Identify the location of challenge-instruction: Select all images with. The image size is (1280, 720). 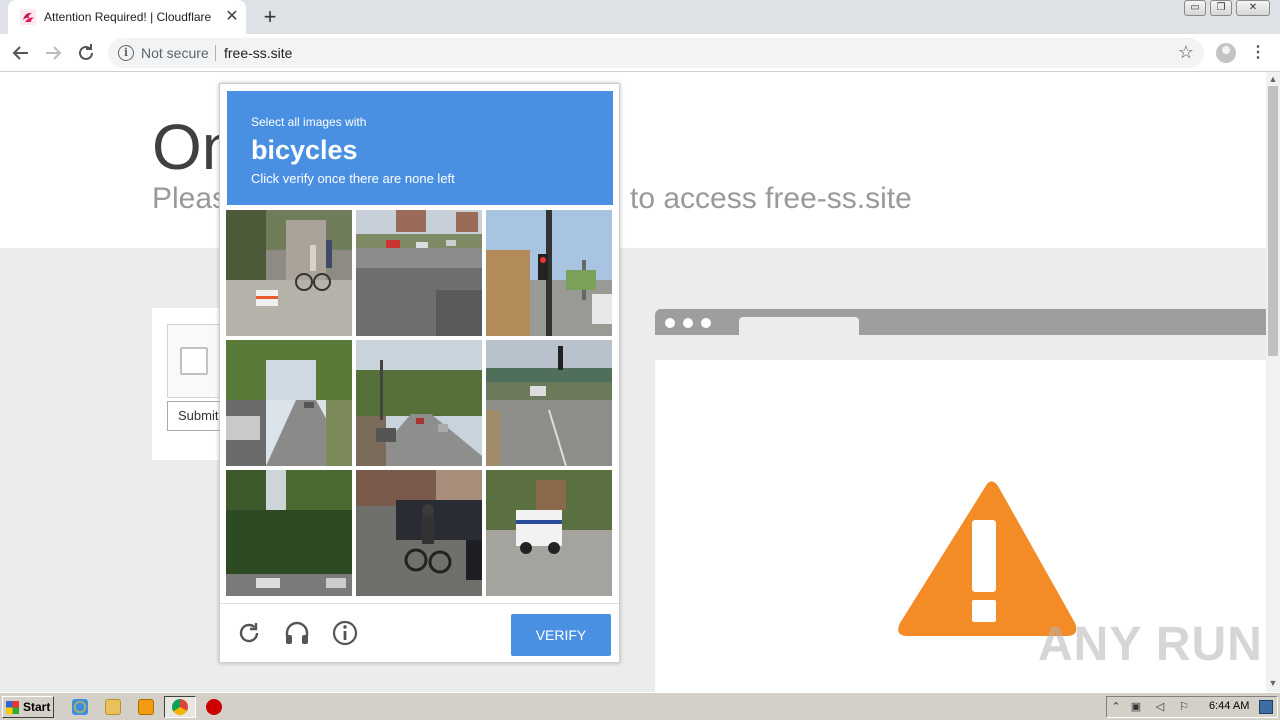
(309, 122).